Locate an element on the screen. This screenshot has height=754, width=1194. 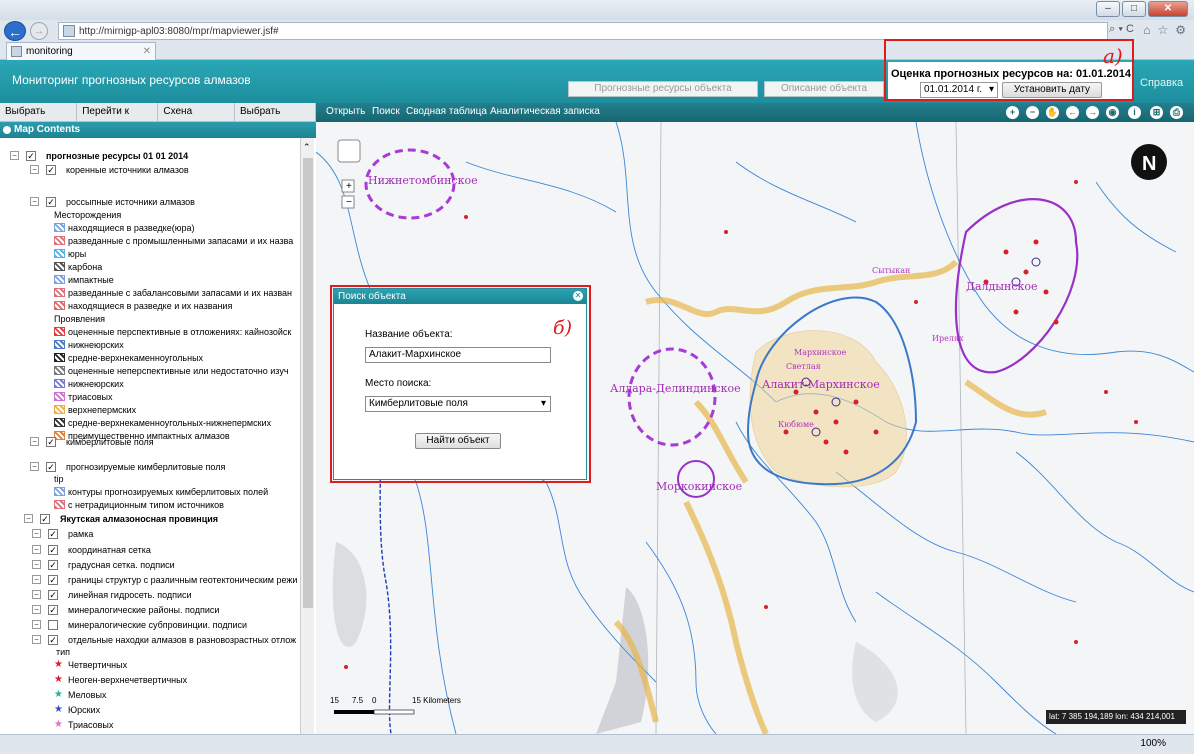
measure-icon: ⊞ is located at coordinates (1156, 112).